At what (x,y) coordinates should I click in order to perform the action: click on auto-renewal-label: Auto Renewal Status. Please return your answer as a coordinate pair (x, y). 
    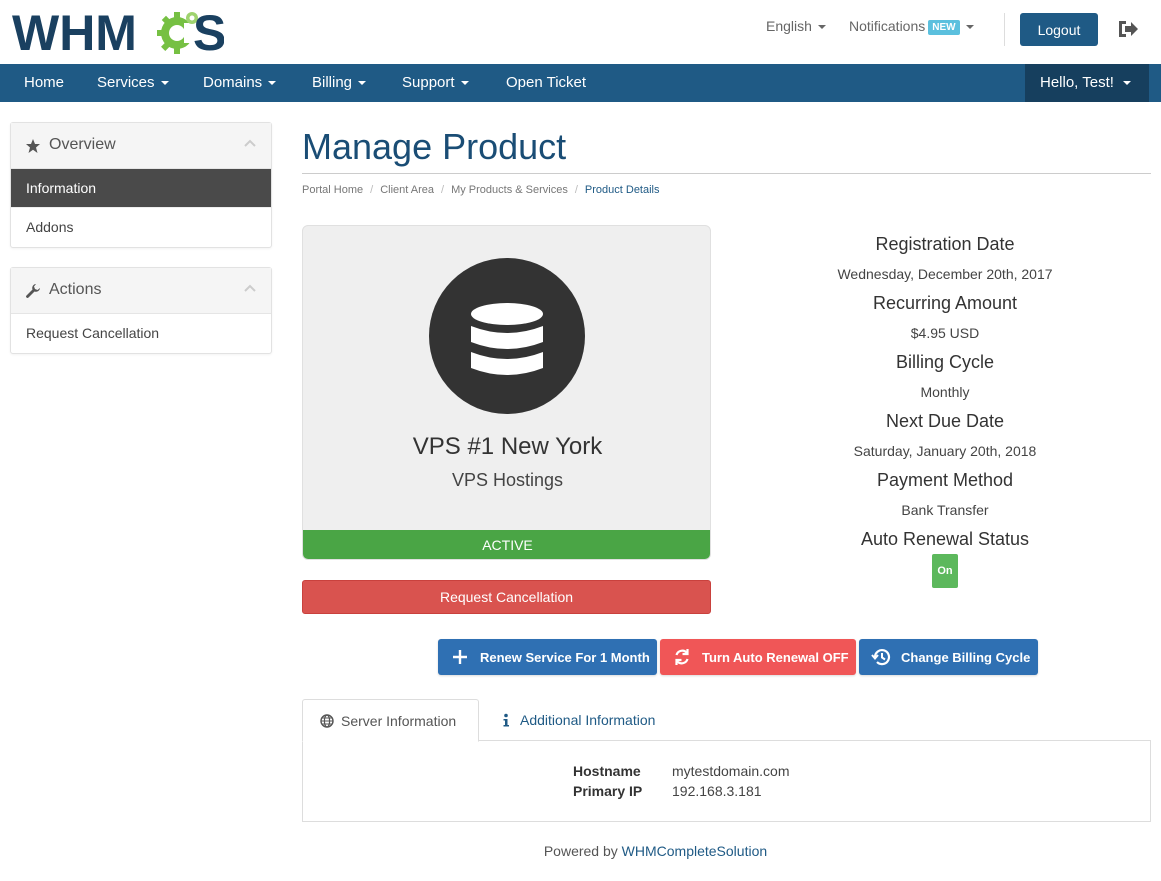
    Looking at the image, I should click on (945, 539).